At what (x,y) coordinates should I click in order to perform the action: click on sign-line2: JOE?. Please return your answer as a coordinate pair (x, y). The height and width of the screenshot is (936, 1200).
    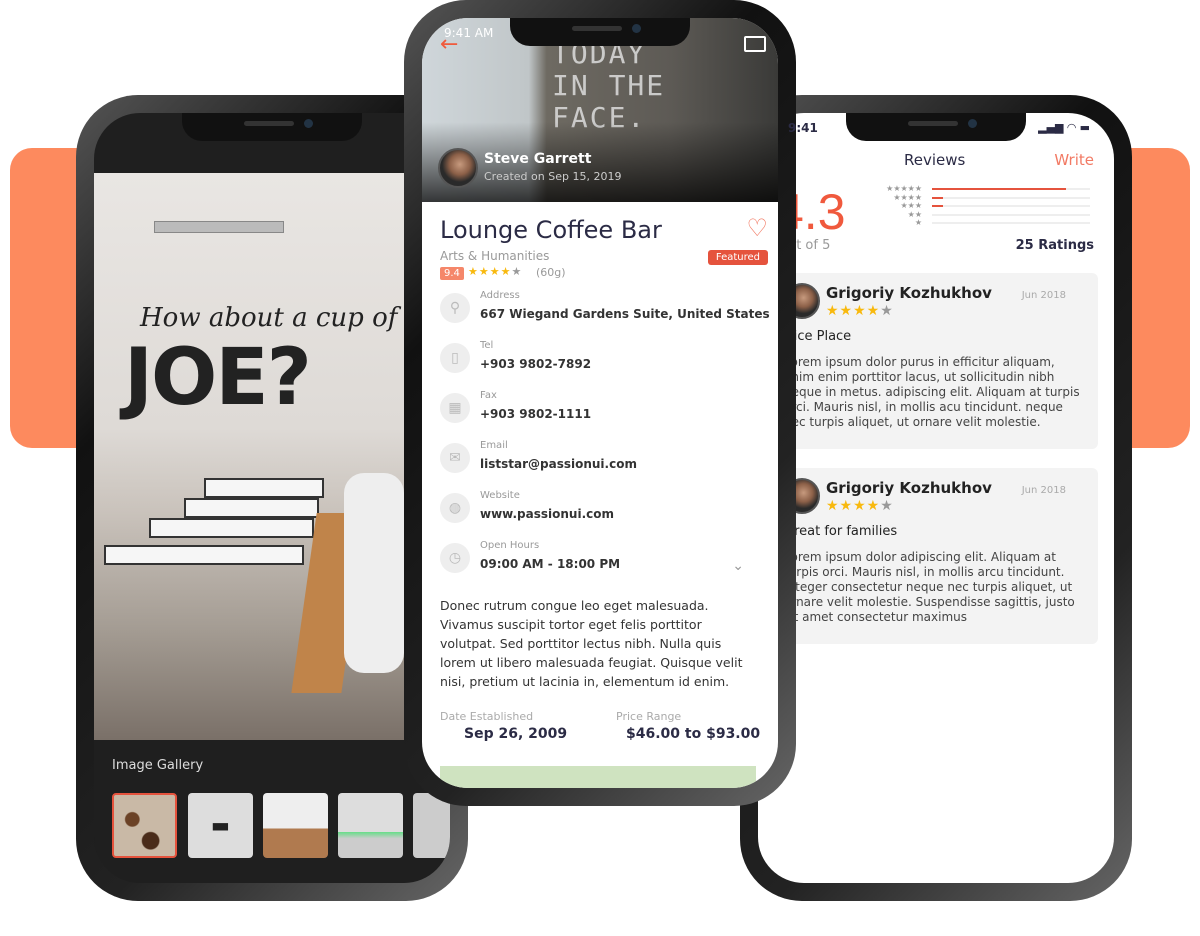
    Looking at the image, I should click on (218, 378).